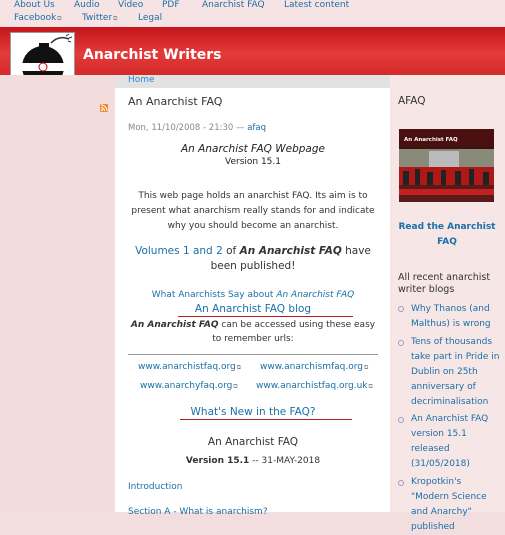 This screenshot has height=535, width=505. I want to click on url-anarchistfaq-org: www.anarchistfaq.org⧉, so click(189, 367).